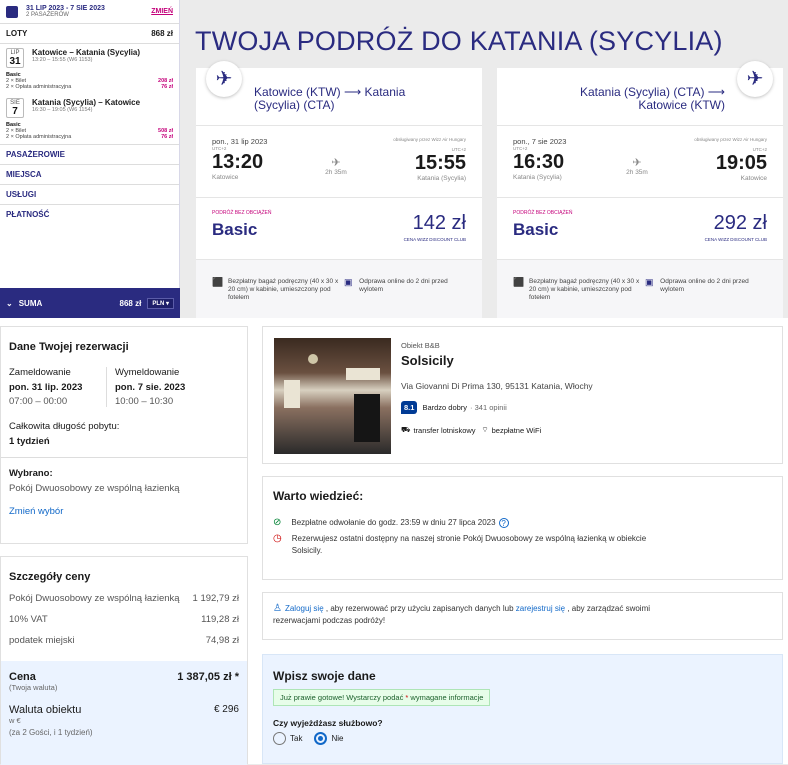 The width and height of the screenshot is (788, 765). I want to click on change-selection-link: Zmień wybór, so click(124, 511).